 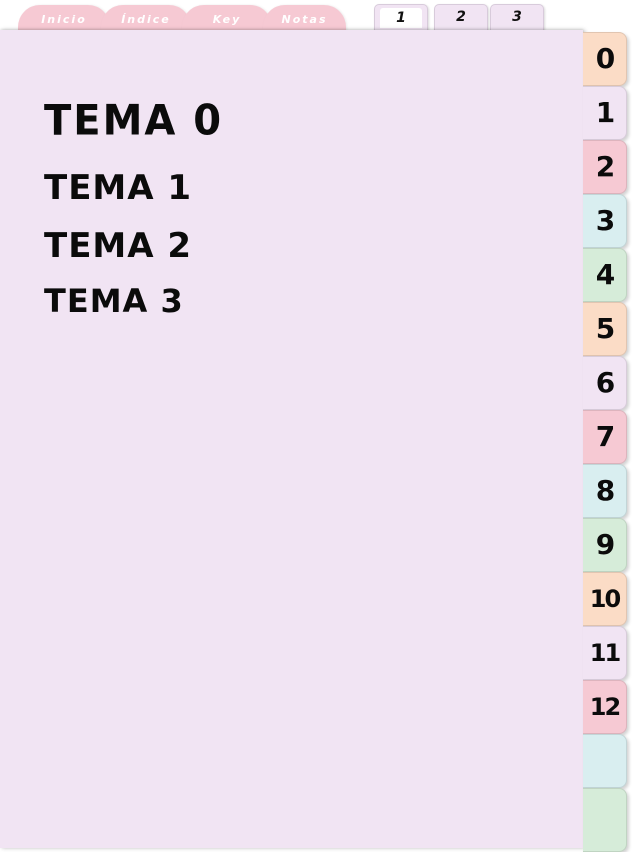 I want to click on side-tab-11: 11, so click(x=605, y=653).